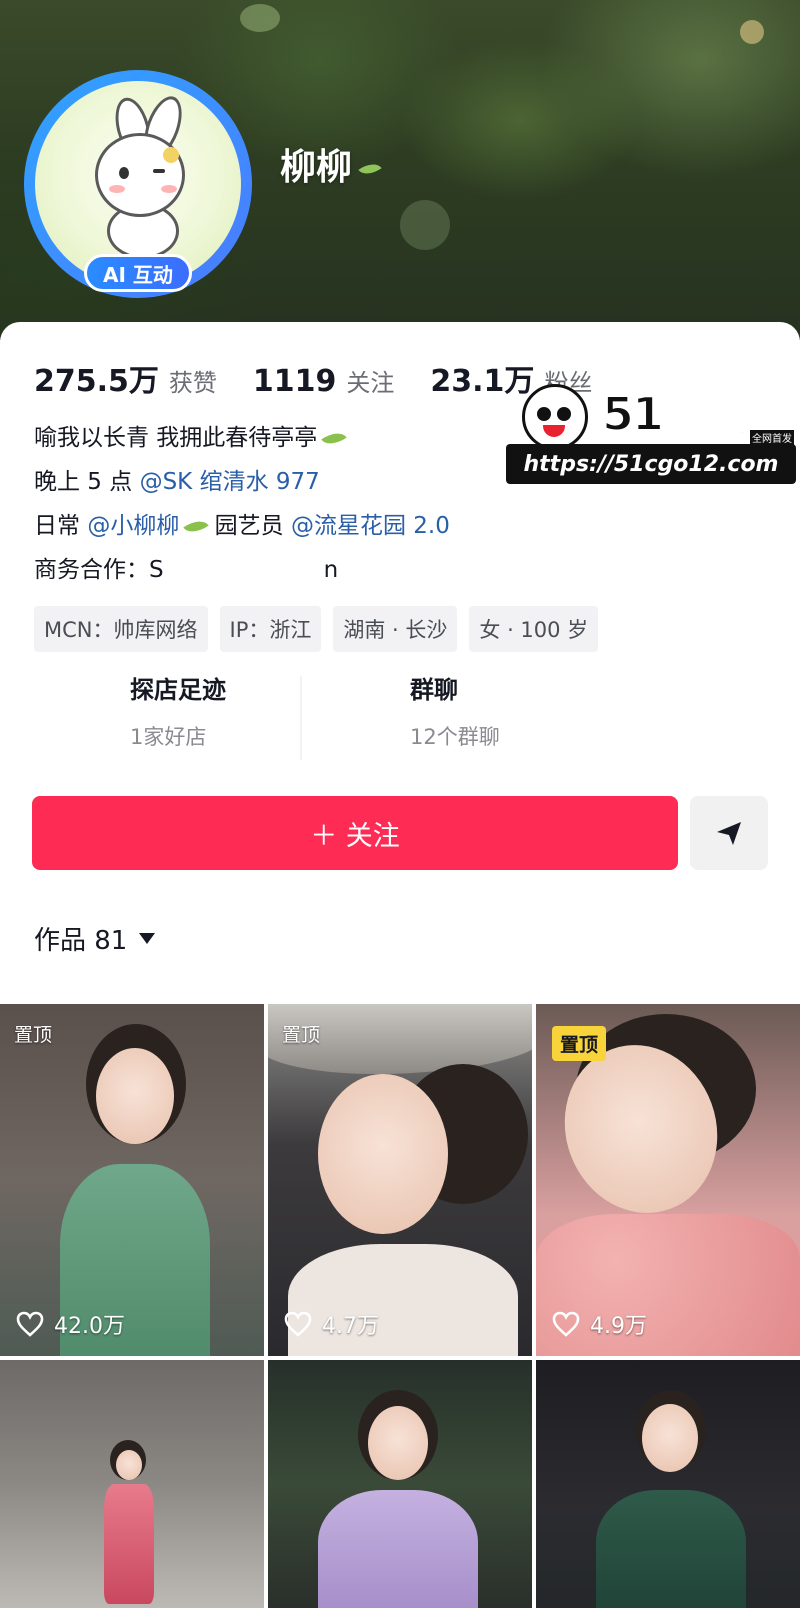 This screenshot has width=800, height=1608. Describe the element at coordinates (270, 629) in the screenshot. I see `tag-ip: IP：浙江` at that location.